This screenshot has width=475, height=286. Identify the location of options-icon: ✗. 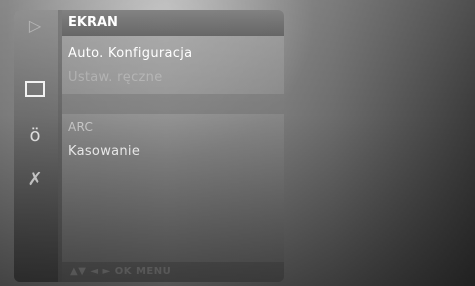
(35, 180).